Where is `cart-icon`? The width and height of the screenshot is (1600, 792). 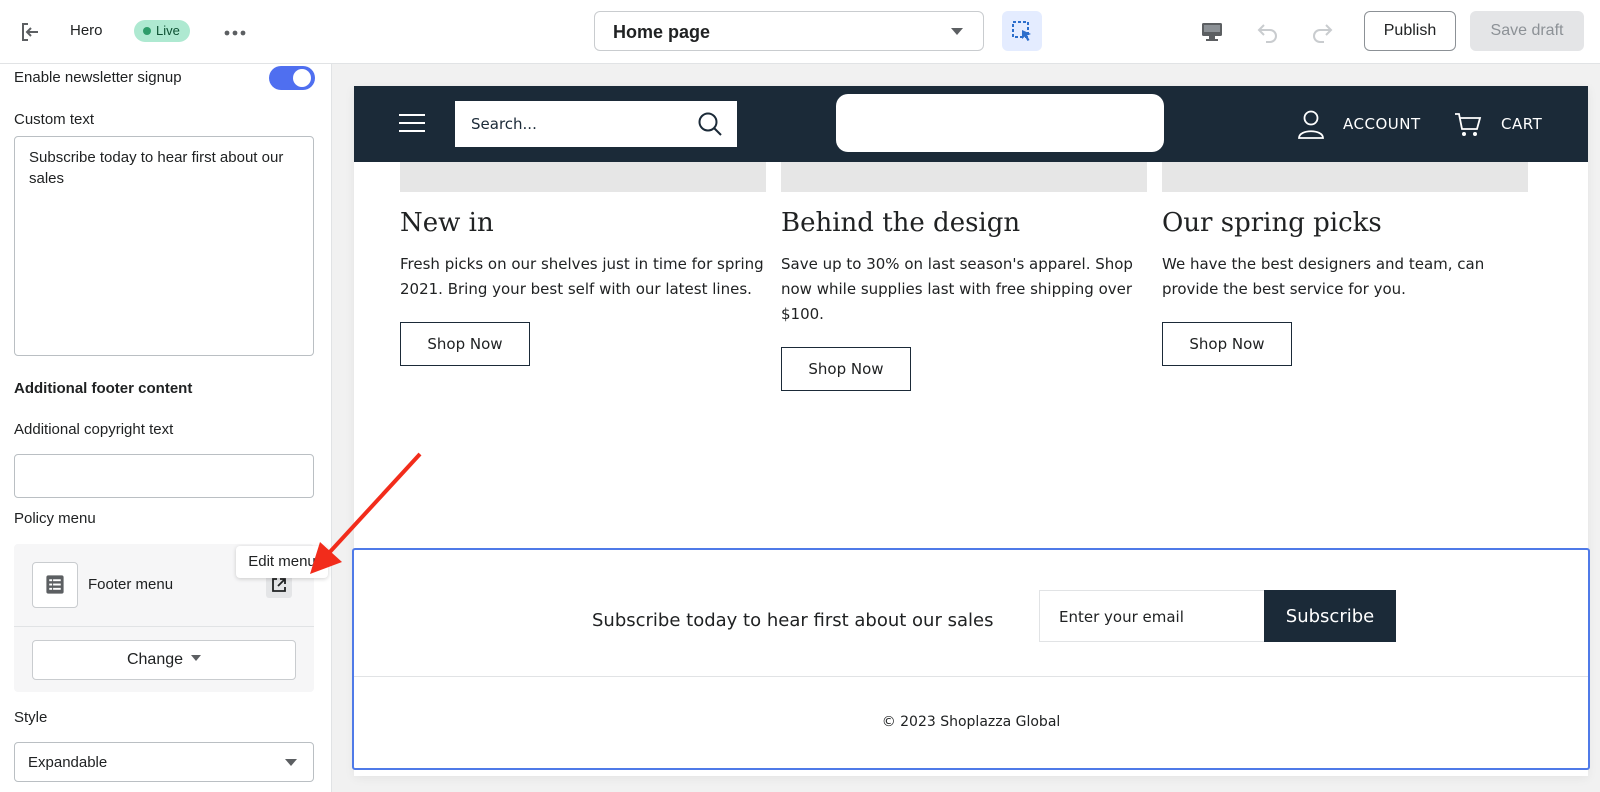 cart-icon is located at coordinates (1468, 124).